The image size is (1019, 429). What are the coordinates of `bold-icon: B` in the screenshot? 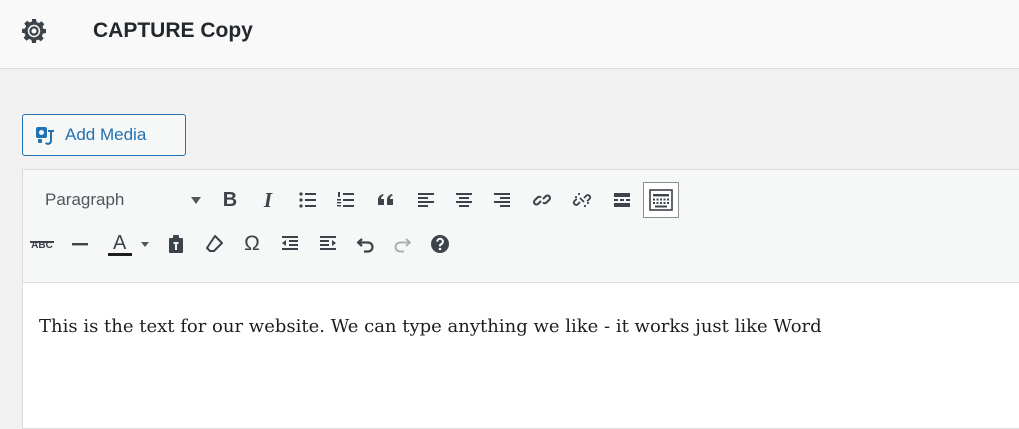 It's located at (230, 199).